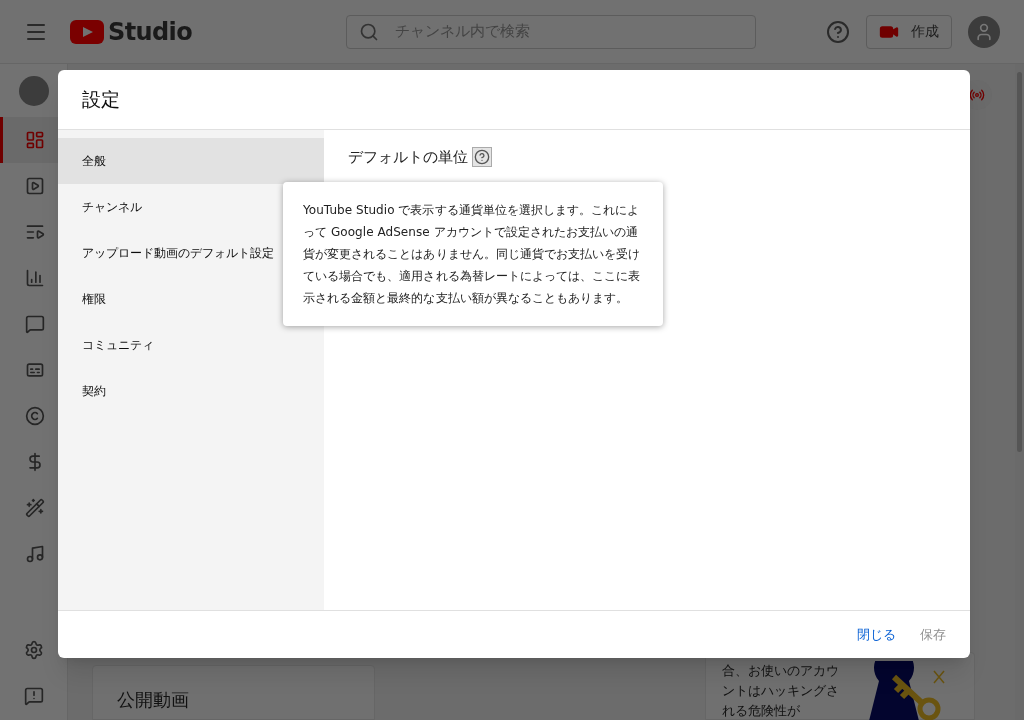 The image size is (1024, 720). I want to click on dialog-title: 設定, so click(101, 100).